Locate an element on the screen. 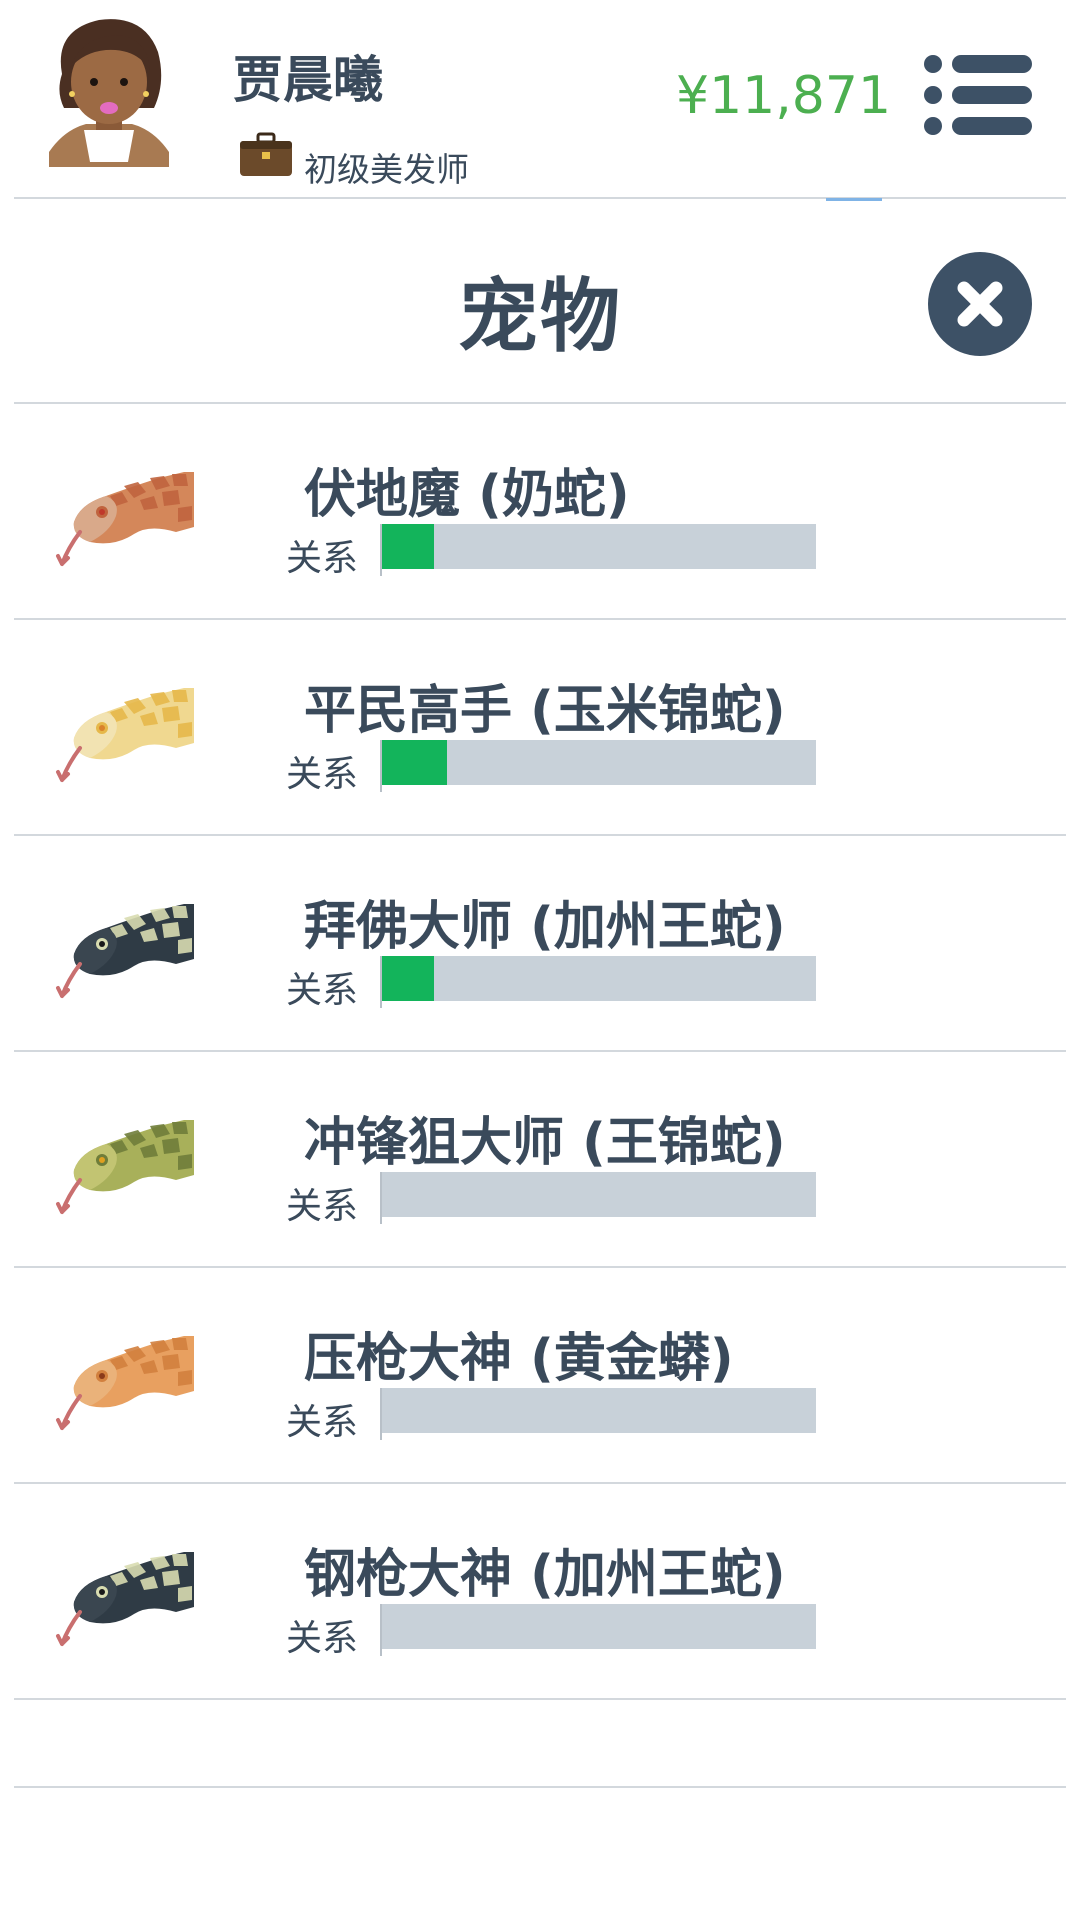  pet-row: 压枪大神 (黄金蟒) 关系 is located at coordinates (540, 1376).